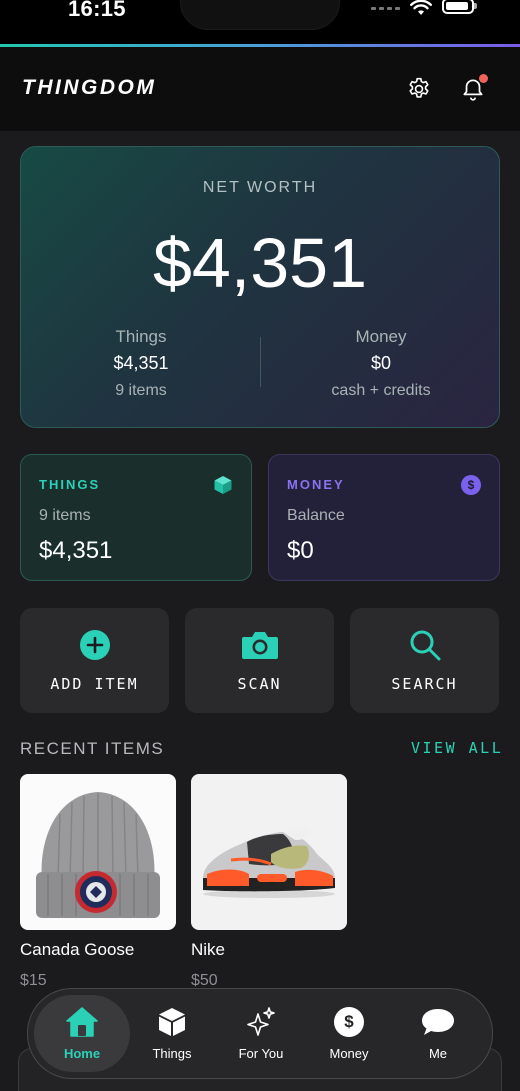  I want to click on status-time: 16:15, so click(97, 10).